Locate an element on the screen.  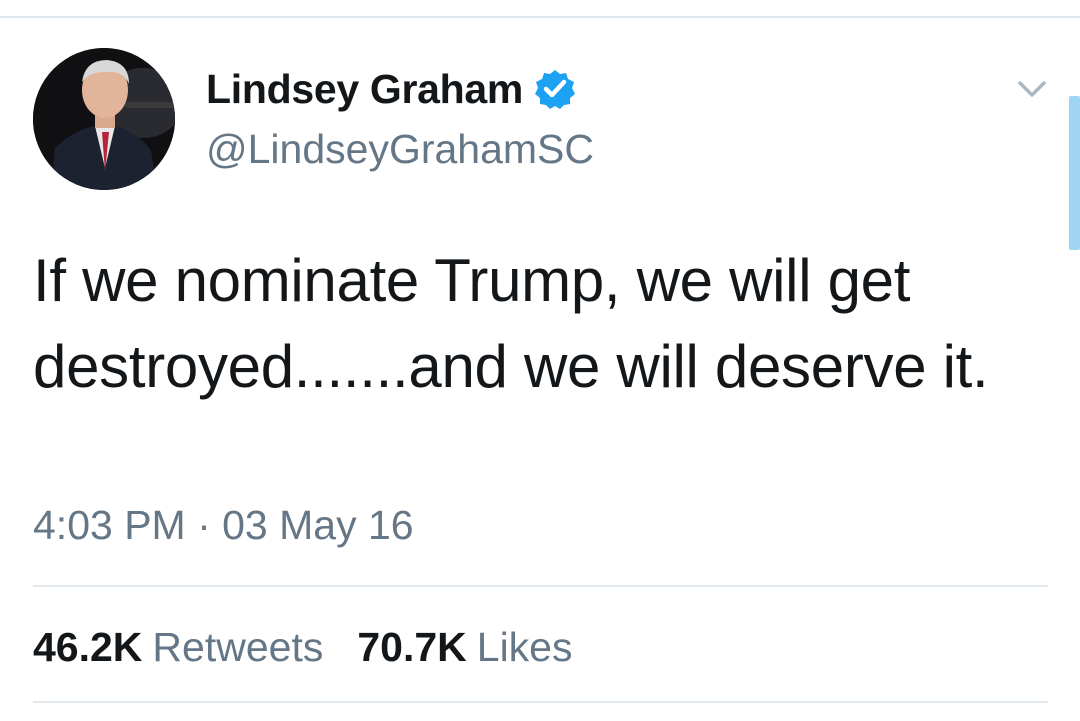
tweet-timestamp: 4:03 PM · 03 May 16 is located at coordinates (223, 525).